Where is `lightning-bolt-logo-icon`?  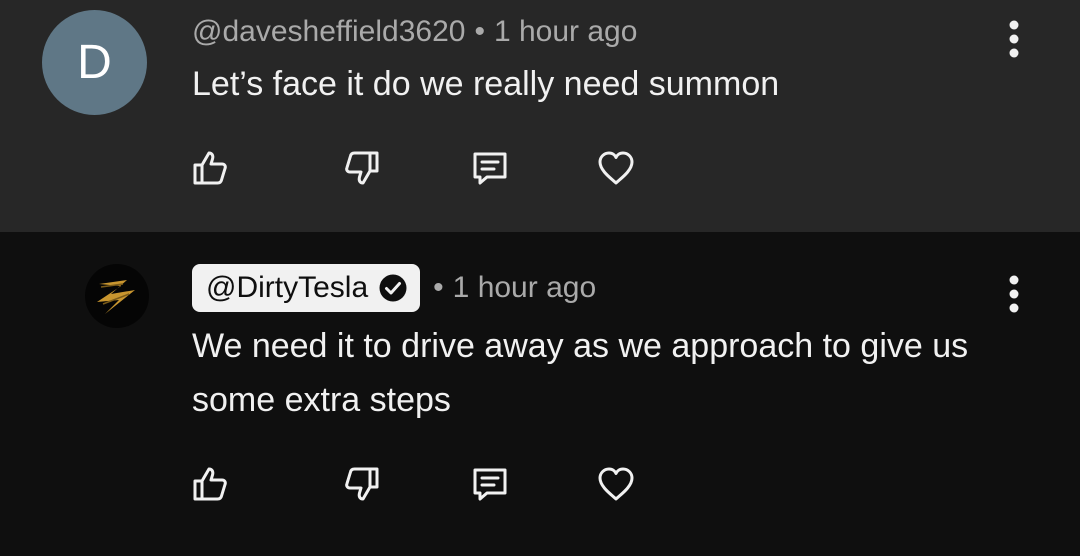
lightning-bolt-logo-icon is located at coordinates (116, 297).